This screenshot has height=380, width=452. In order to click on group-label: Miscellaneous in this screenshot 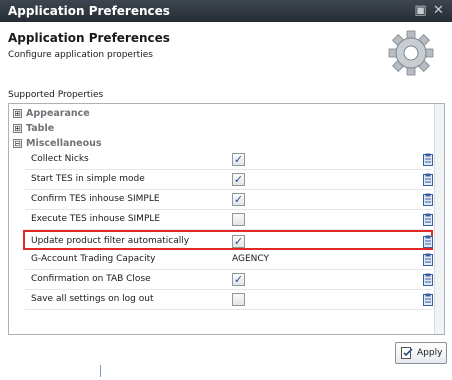, I will do `click(64, 143)`.